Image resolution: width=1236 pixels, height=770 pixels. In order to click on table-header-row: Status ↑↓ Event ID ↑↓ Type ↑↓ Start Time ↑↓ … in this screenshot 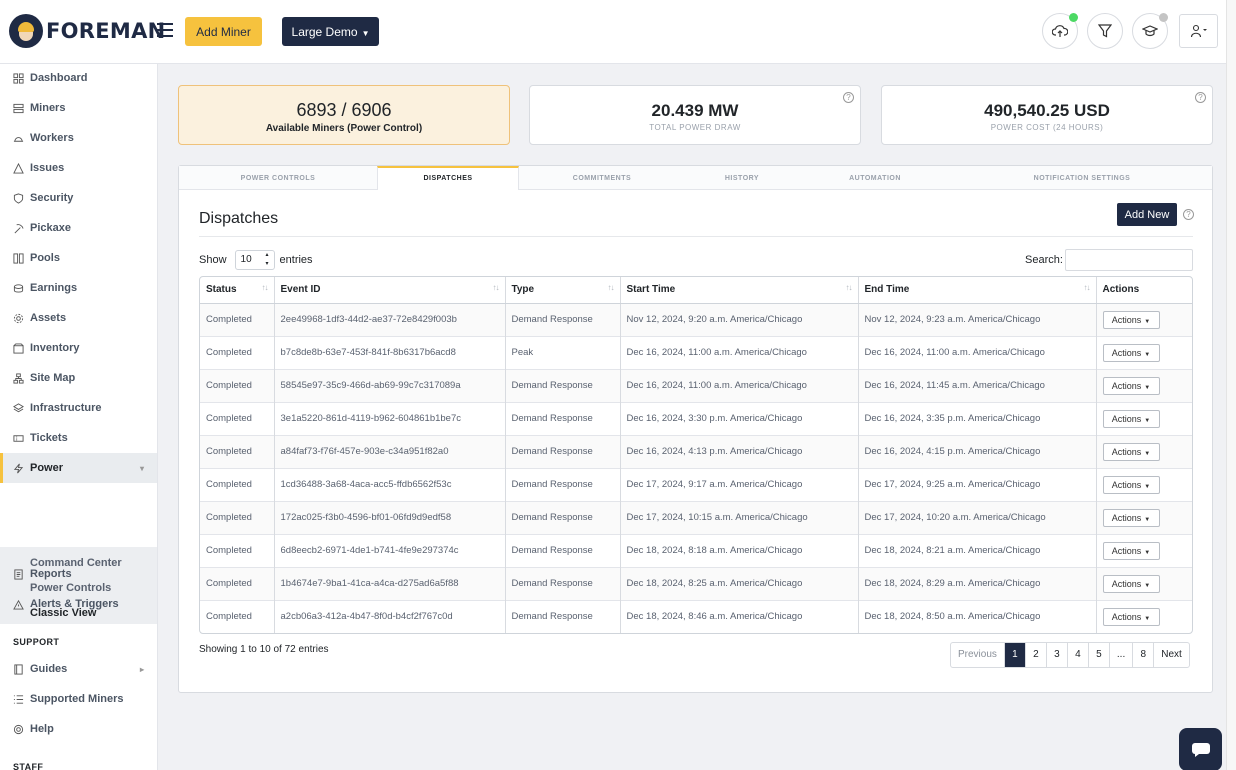, I will do `click(696, 290)`.